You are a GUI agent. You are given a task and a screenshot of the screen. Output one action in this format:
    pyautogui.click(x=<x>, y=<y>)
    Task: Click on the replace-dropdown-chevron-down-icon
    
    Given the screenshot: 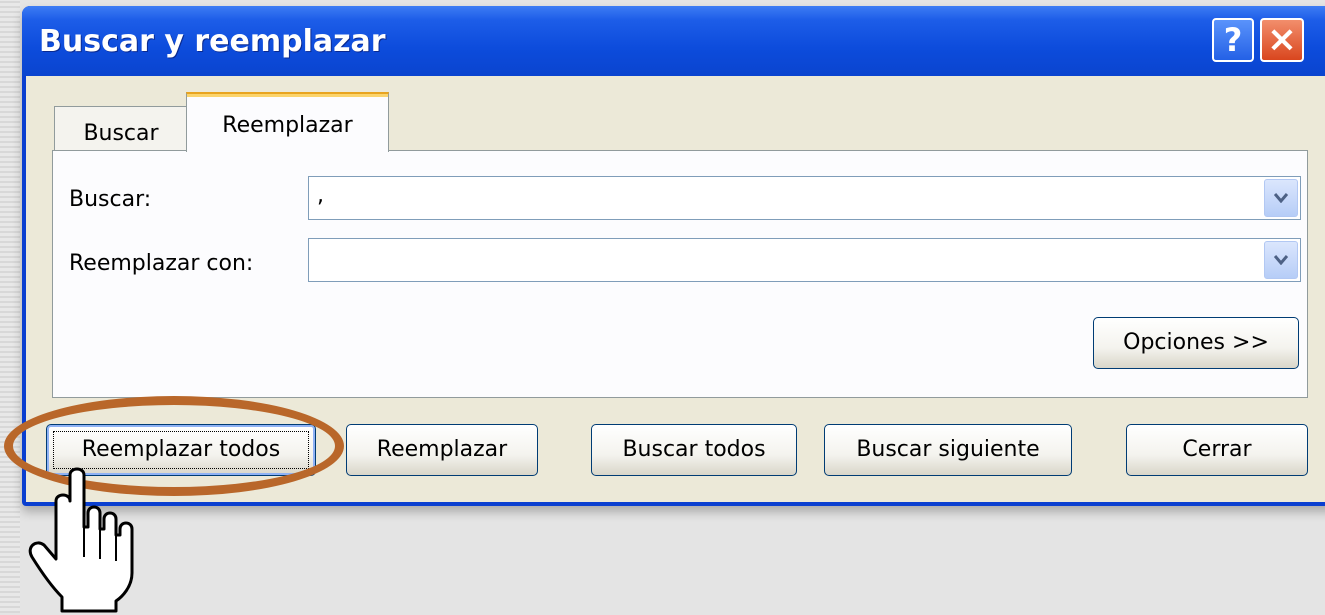 What is the action you would take?
    pyautogui.click(x=1281, y=260)
    